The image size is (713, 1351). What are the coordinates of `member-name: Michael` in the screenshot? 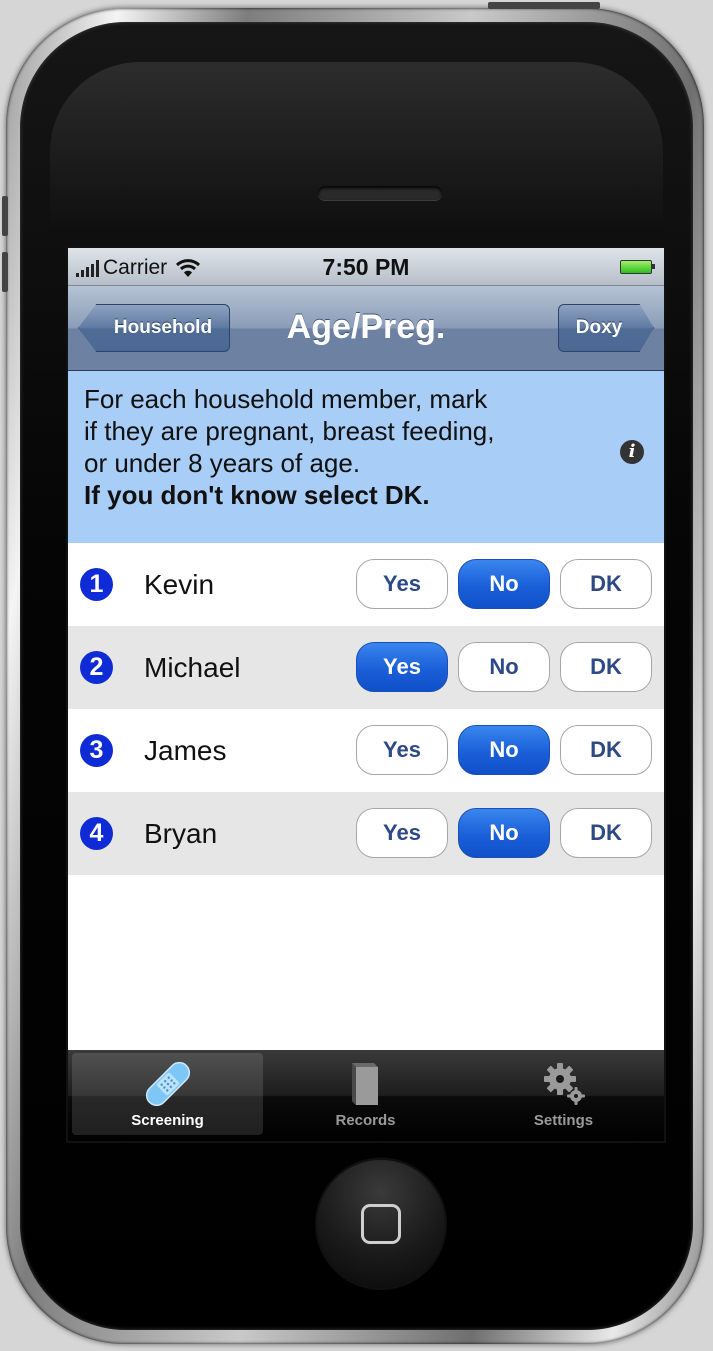 It's located at (192, 667).